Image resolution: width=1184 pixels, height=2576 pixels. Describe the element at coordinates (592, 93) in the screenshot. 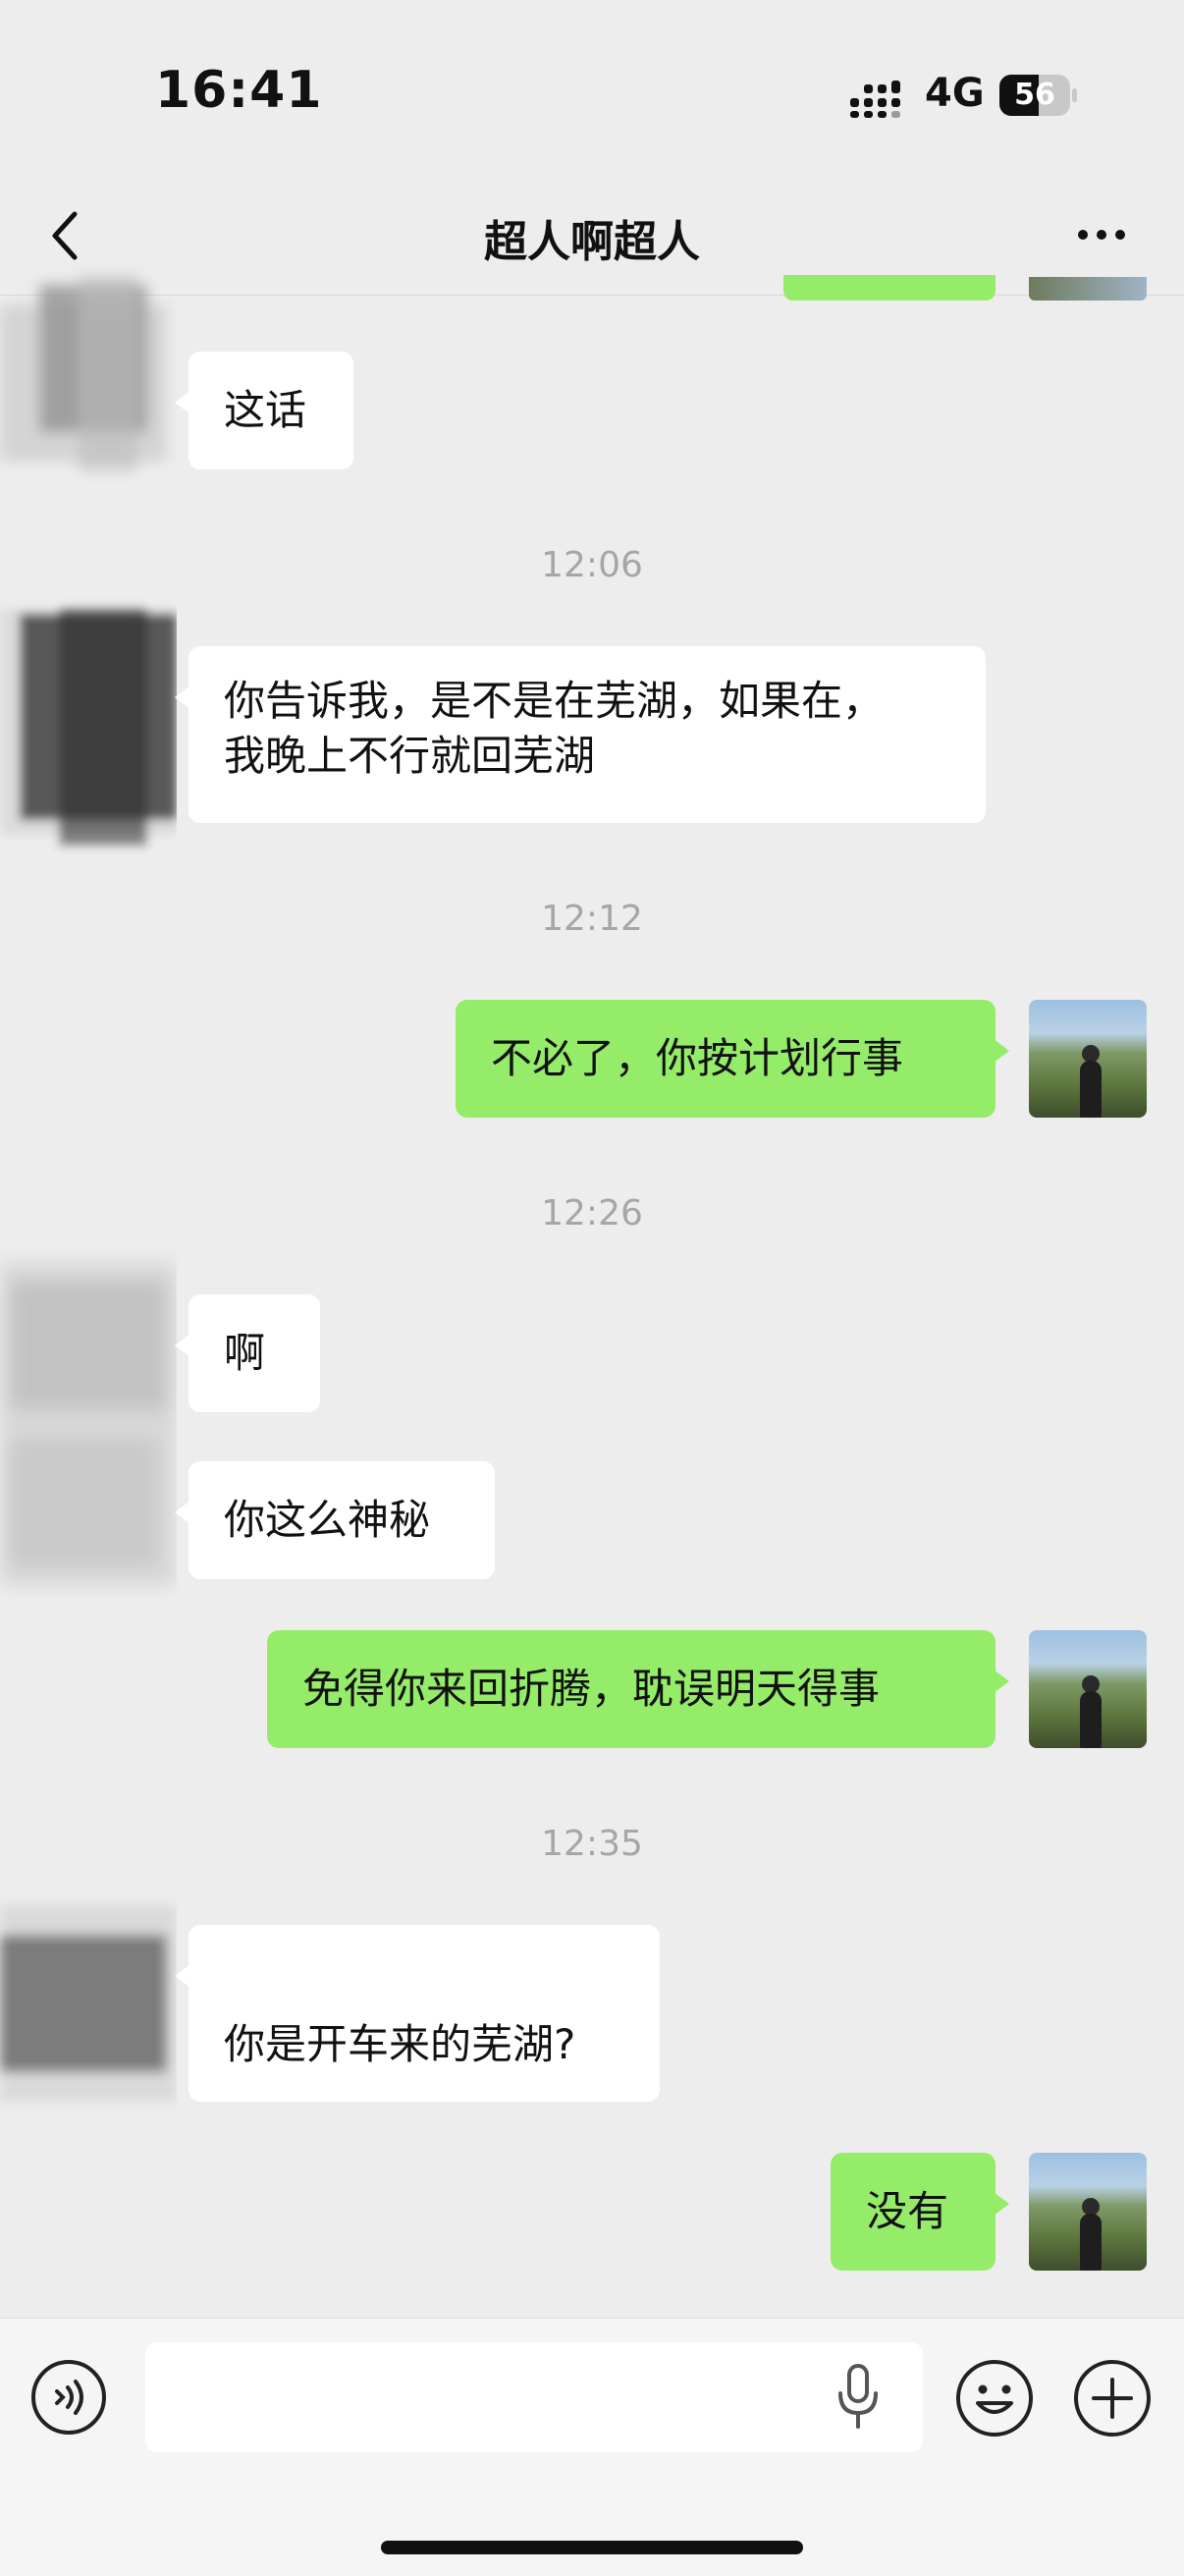

I see `status-bar: 16:41 4G 56` at that location.